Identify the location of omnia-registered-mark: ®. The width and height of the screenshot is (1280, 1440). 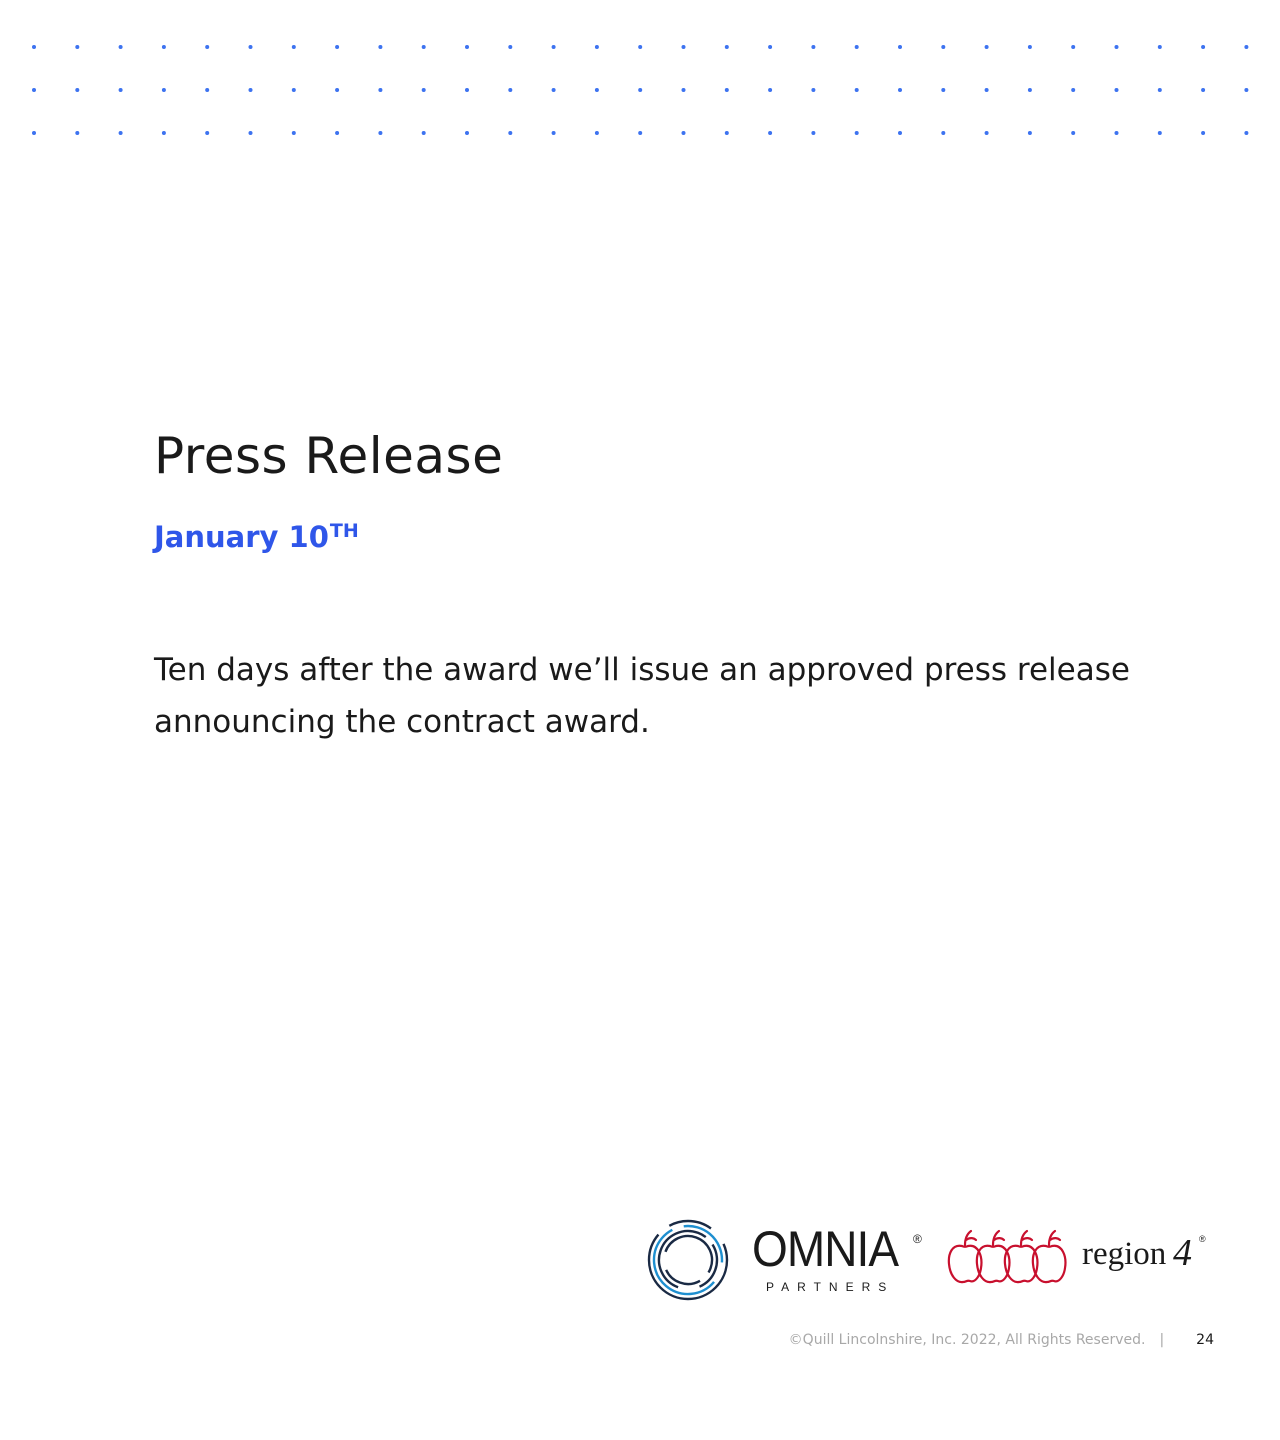
(917, 1239).